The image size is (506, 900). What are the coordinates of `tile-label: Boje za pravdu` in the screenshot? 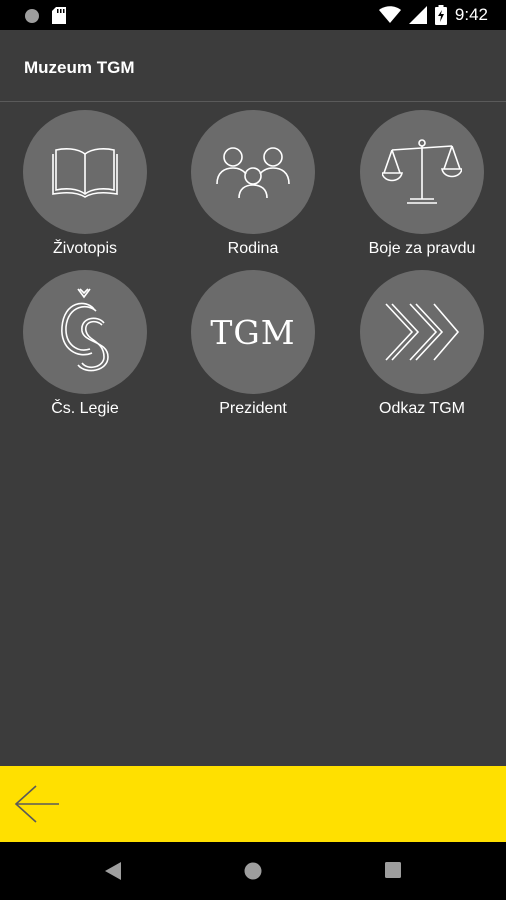 It's located at (422, 248).